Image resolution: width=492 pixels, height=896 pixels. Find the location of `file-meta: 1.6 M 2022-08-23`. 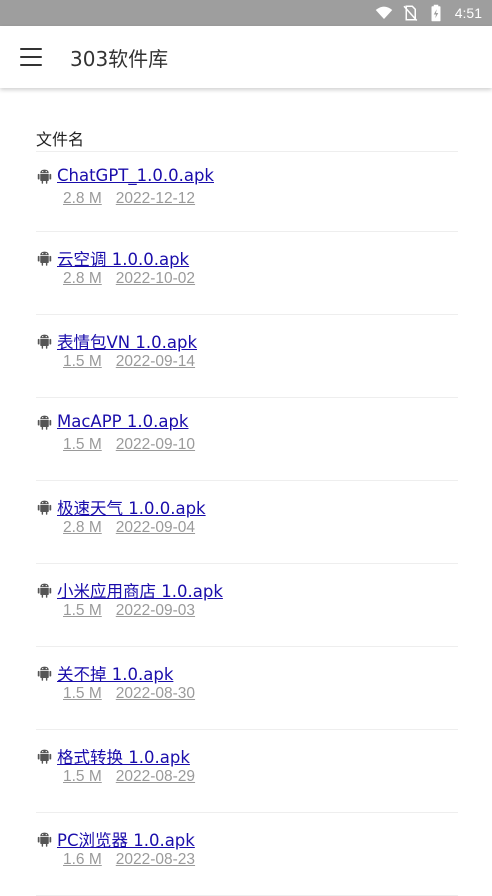

file-meta: 1.6 M 2022-08-23 is located at coordinates (129, 860).